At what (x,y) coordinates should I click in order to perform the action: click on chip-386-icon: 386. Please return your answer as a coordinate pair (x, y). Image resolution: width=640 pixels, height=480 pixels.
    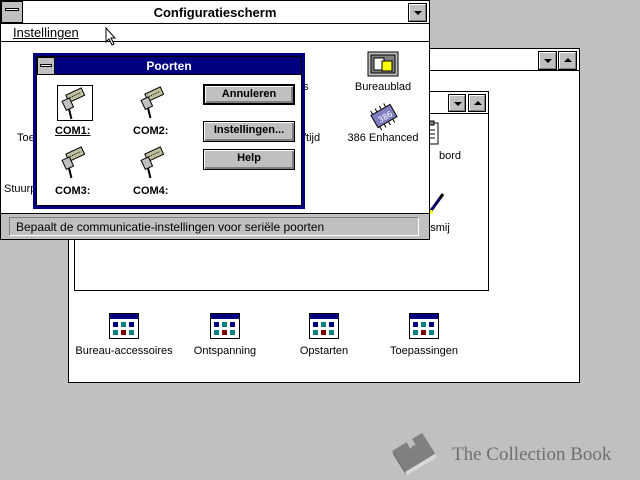
    Looking at the image, I should click on (384, 116).